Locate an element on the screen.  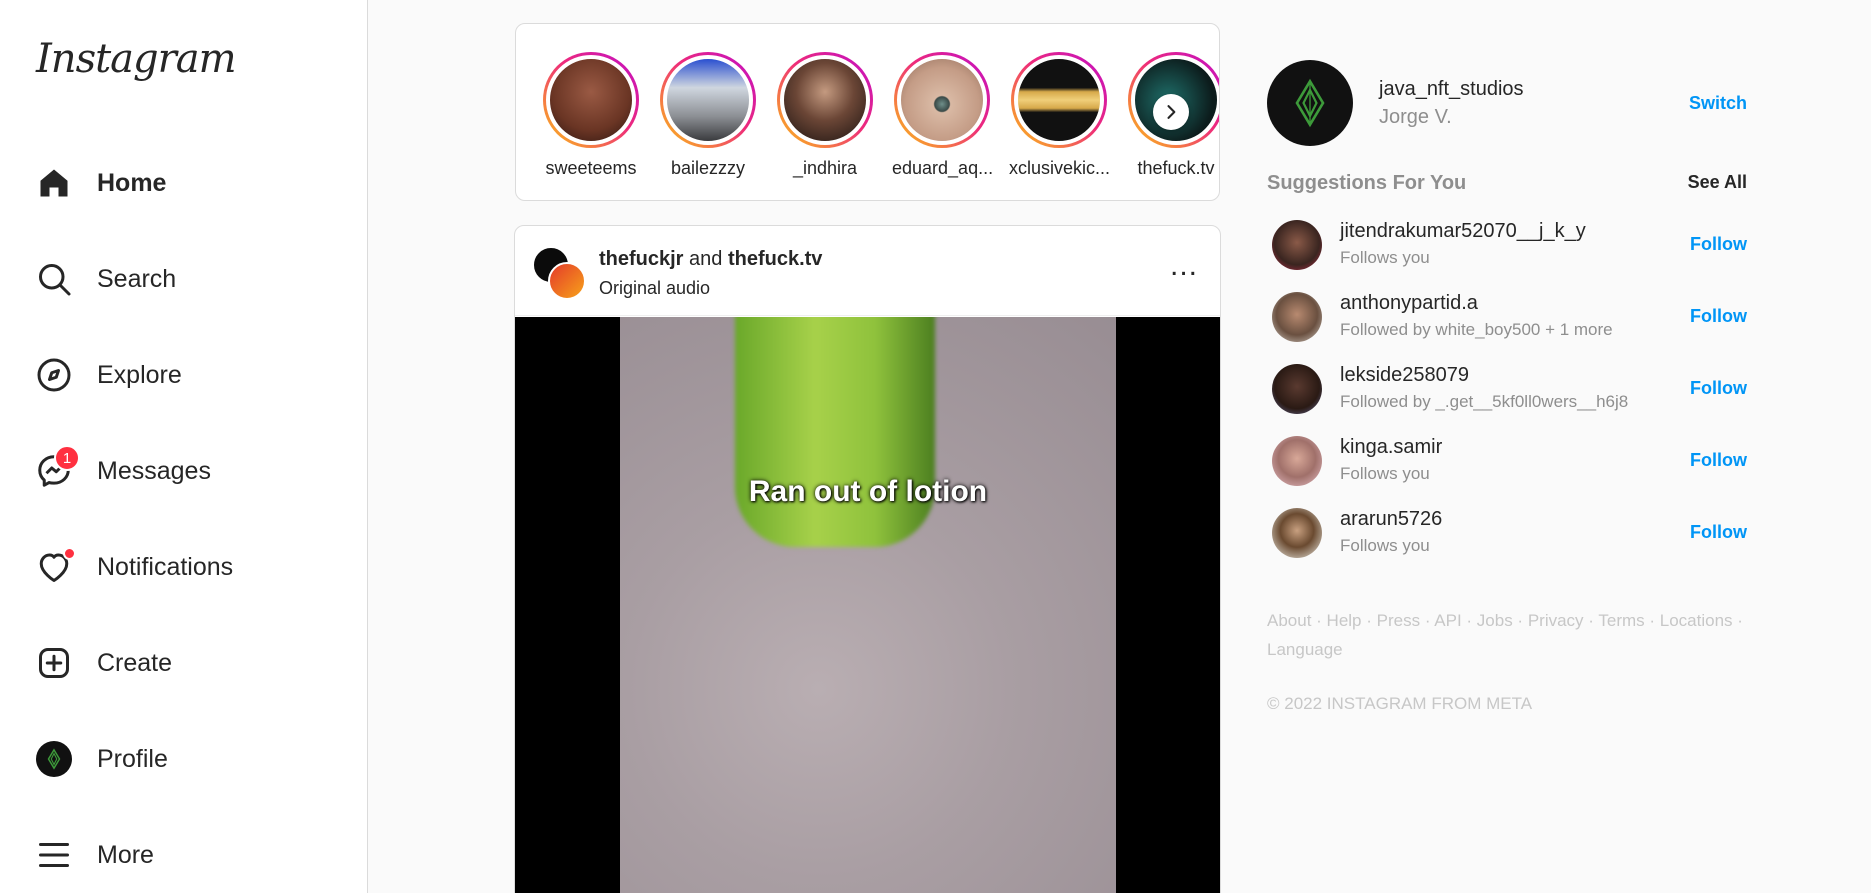
nav-search-label: Search is located at coordinates (137, 278).